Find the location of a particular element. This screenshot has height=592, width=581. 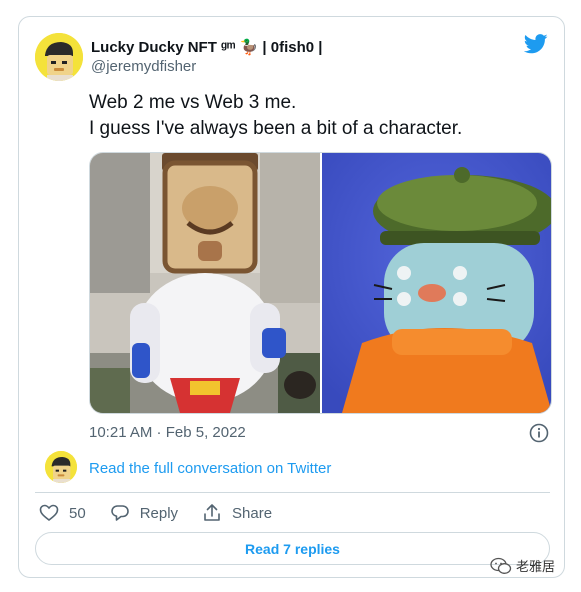

author-name-row: Lucky Ducky NFT ᵍᵐ 🦆 | 0fish0 | is located at coordinates (206, 47).